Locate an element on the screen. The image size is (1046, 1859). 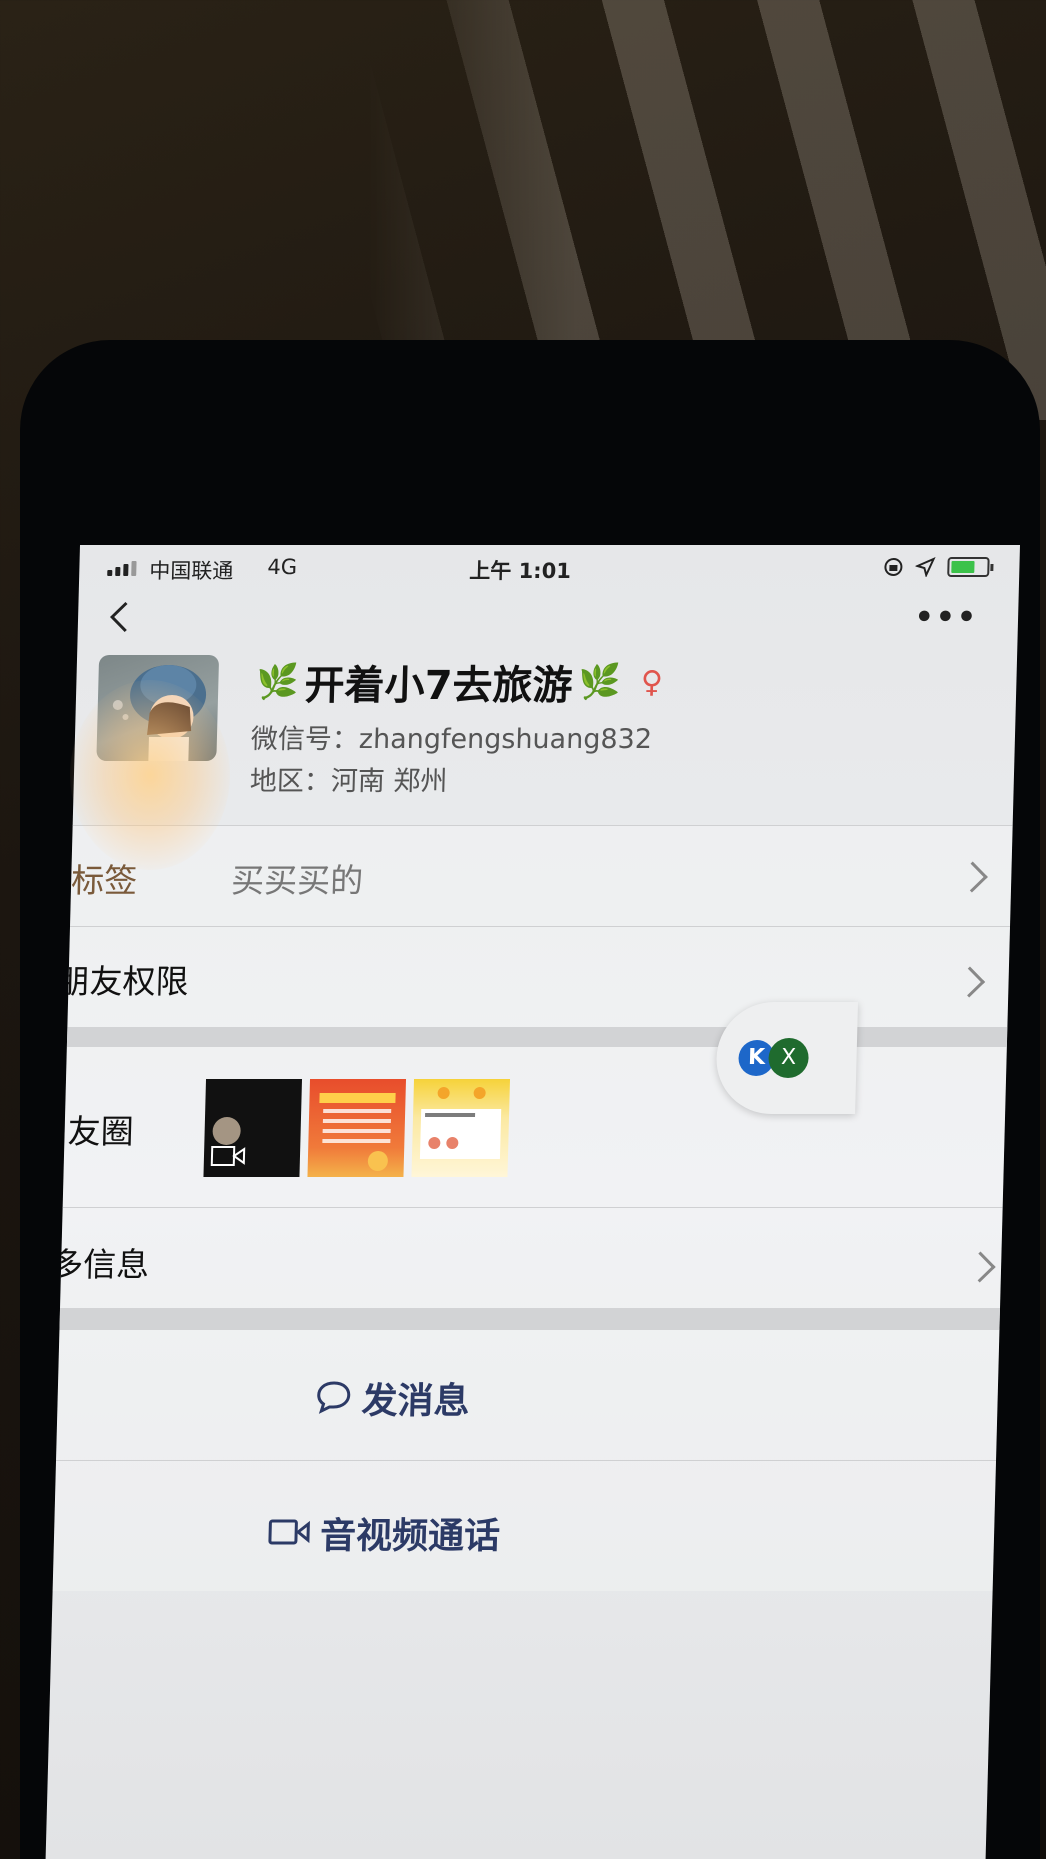
status-bar: 中国联通 4G 上午 1:01 is located at coordinates (549, 570).